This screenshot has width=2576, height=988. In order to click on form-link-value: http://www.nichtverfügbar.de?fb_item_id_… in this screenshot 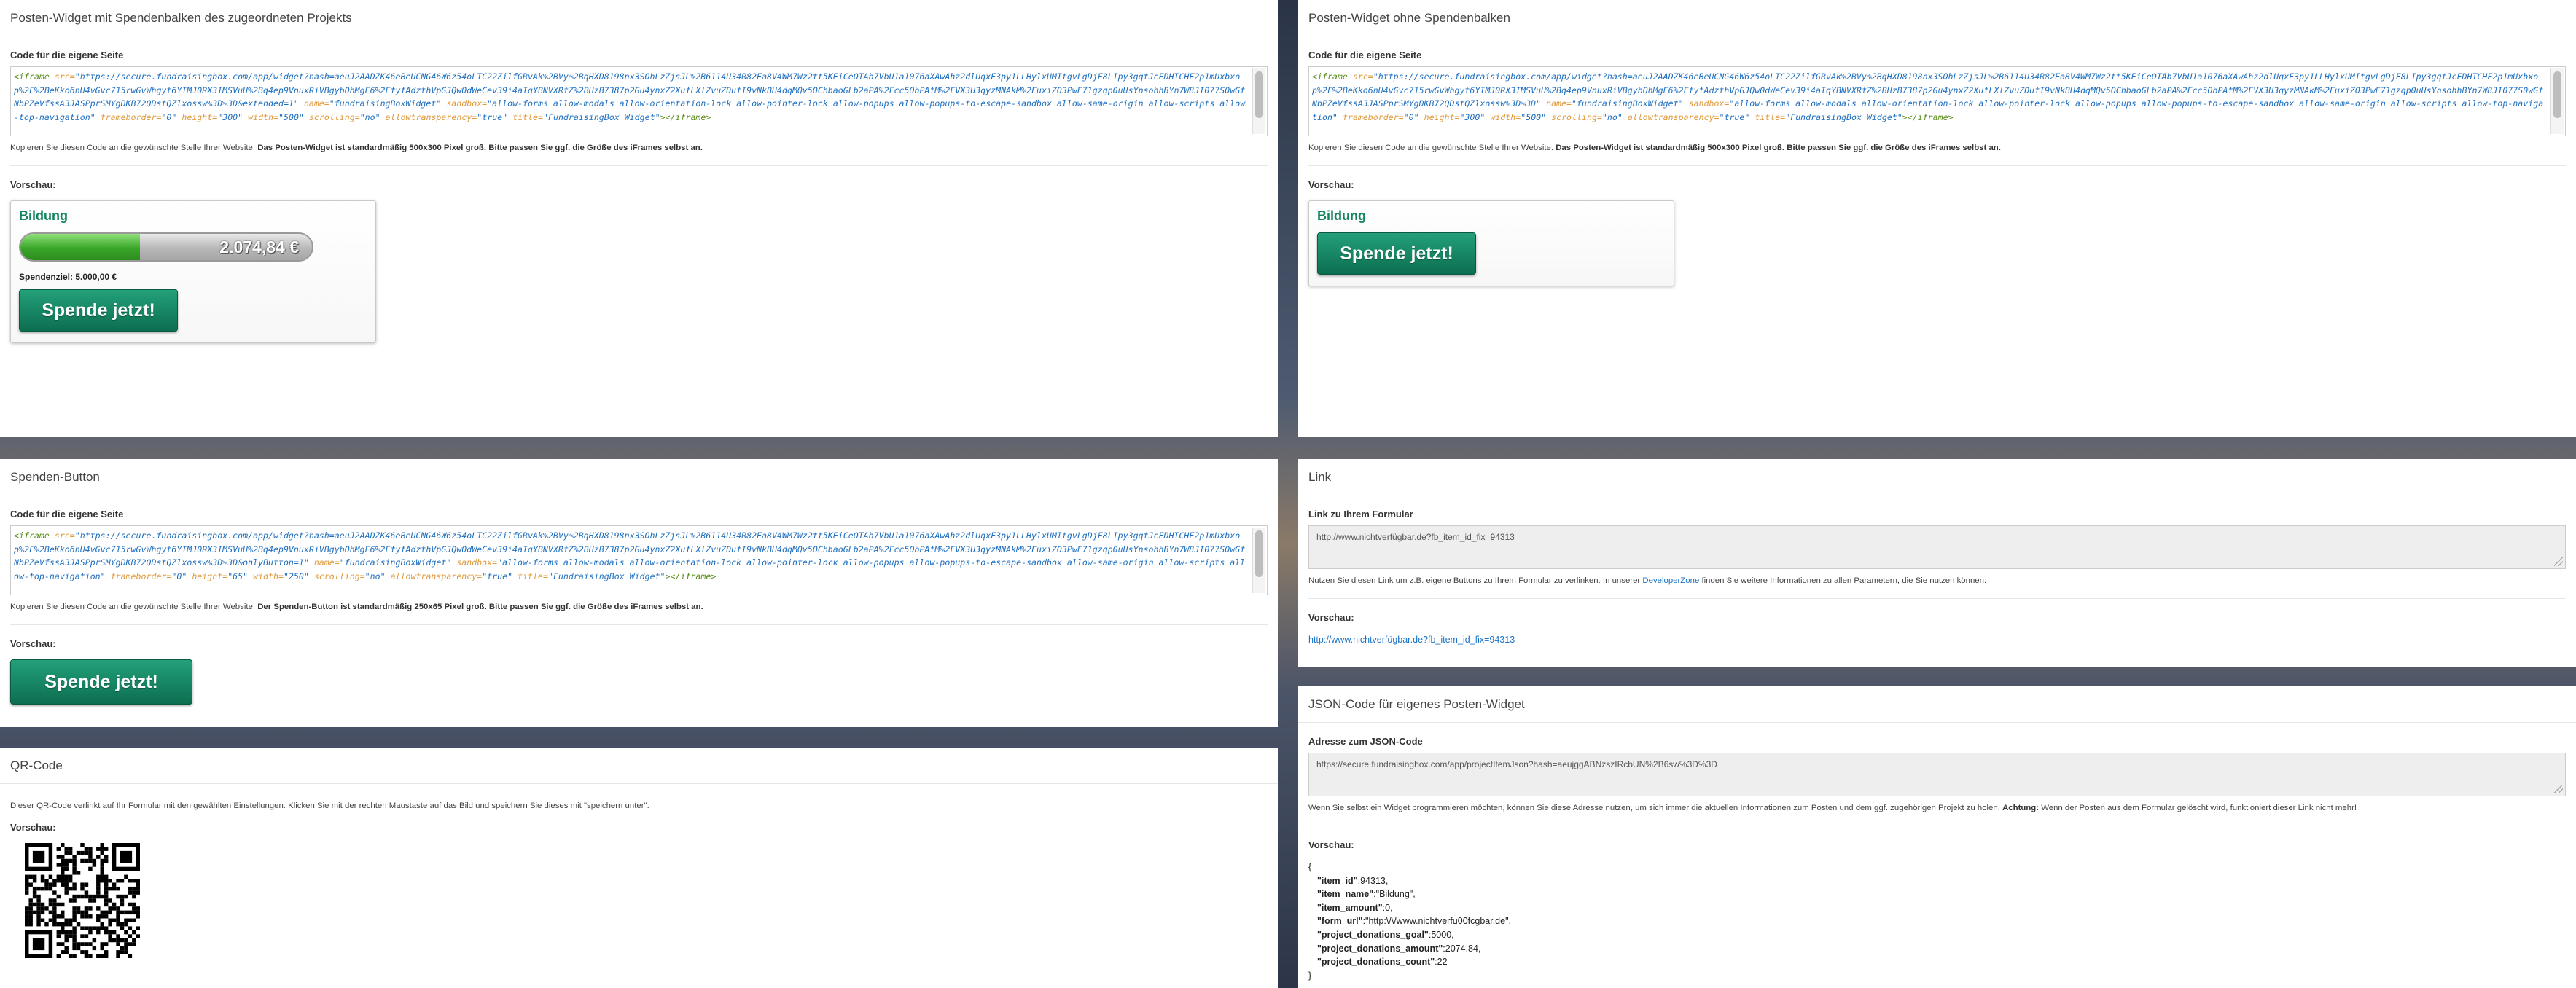, I will do `click(1415, 537)`.